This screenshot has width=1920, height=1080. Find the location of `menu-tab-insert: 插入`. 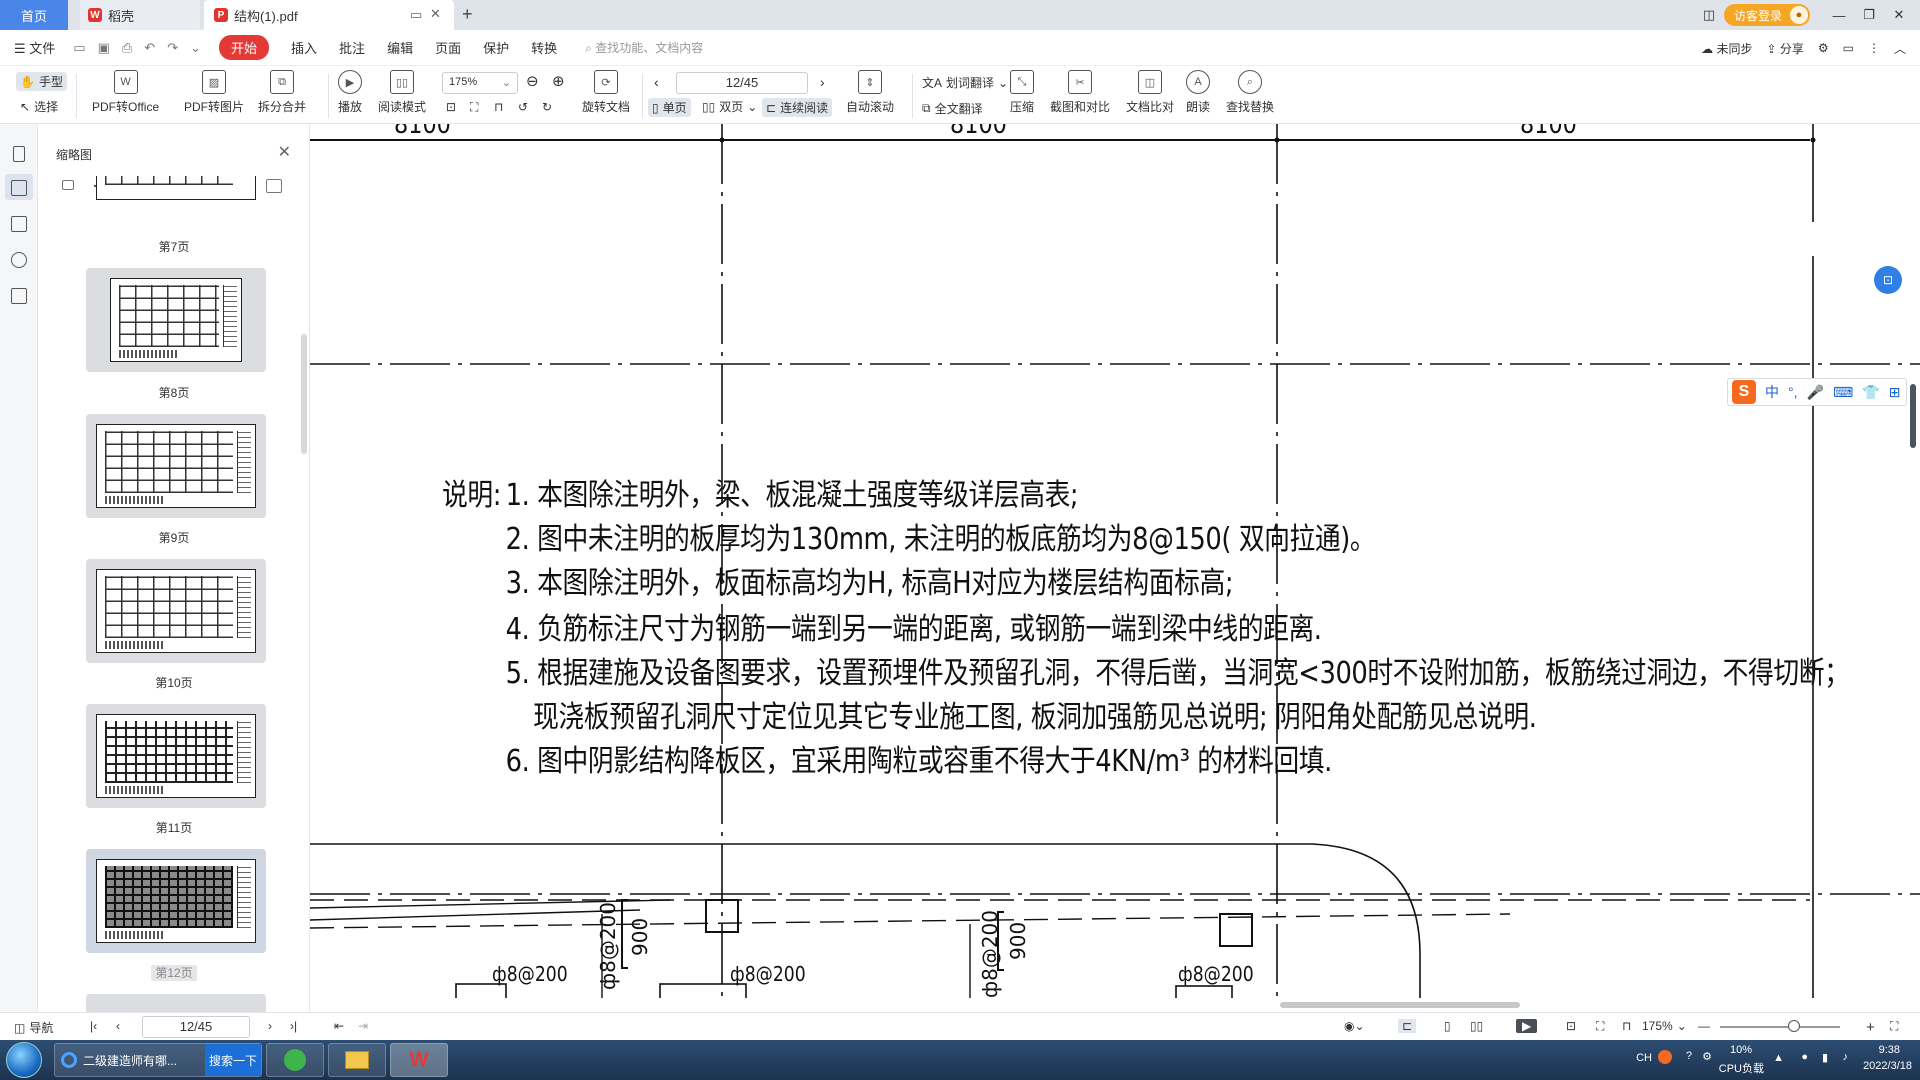

menu-tab-insert: 插入 is located at coordinates (304, 47).